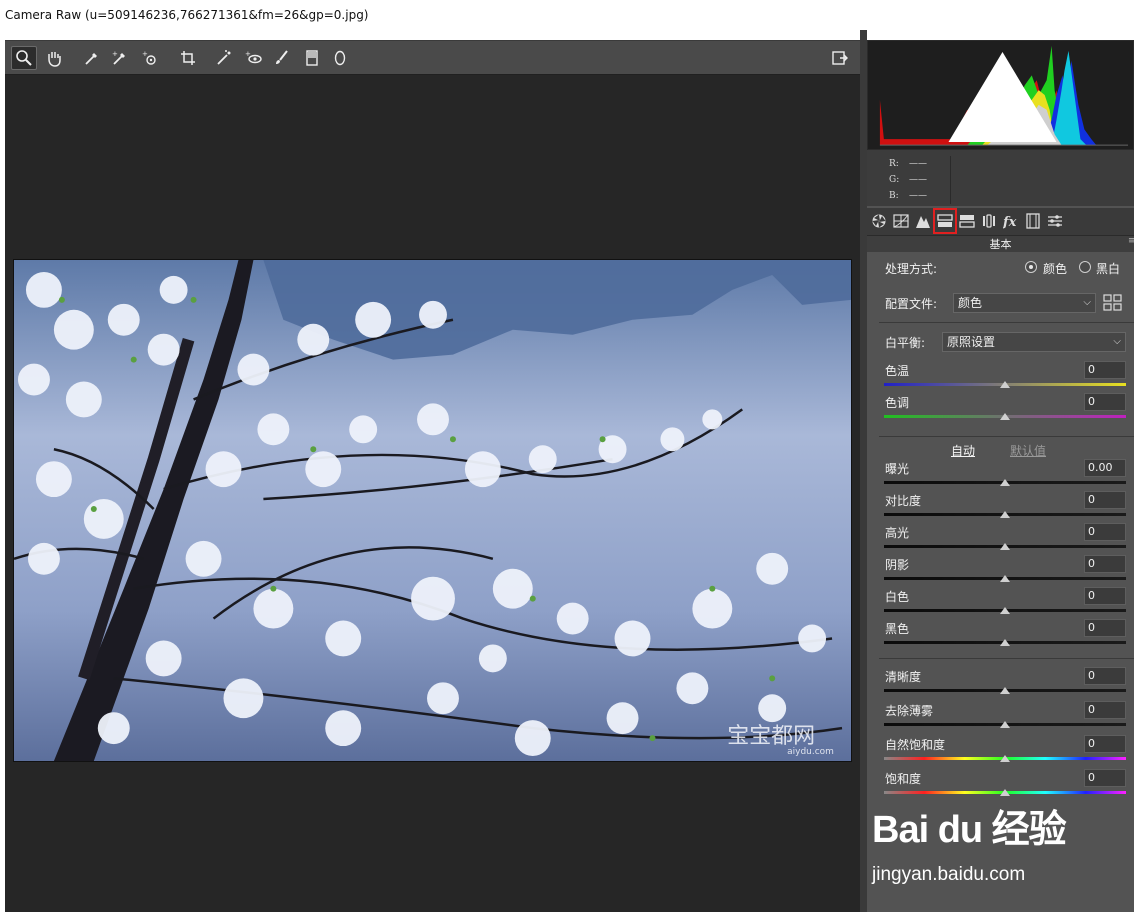  I want to click on slider-label: 黑色, so click(897, 629).